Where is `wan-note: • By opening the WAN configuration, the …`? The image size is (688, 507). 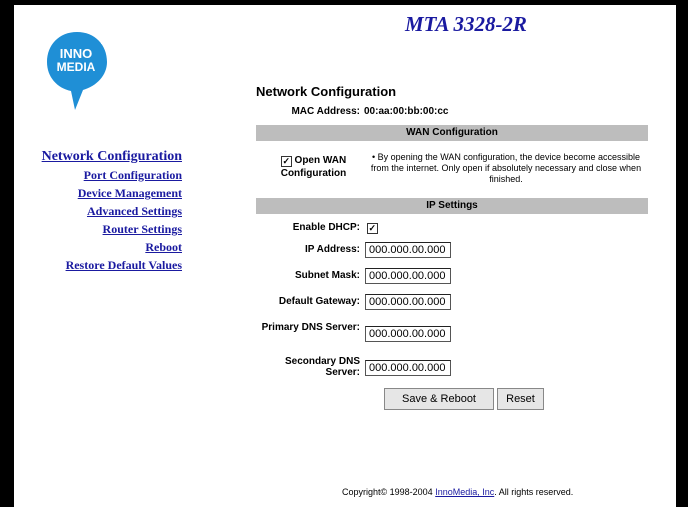 wan-note: • By opening the WAN configuration, the … is located at coordinates (506, 168).